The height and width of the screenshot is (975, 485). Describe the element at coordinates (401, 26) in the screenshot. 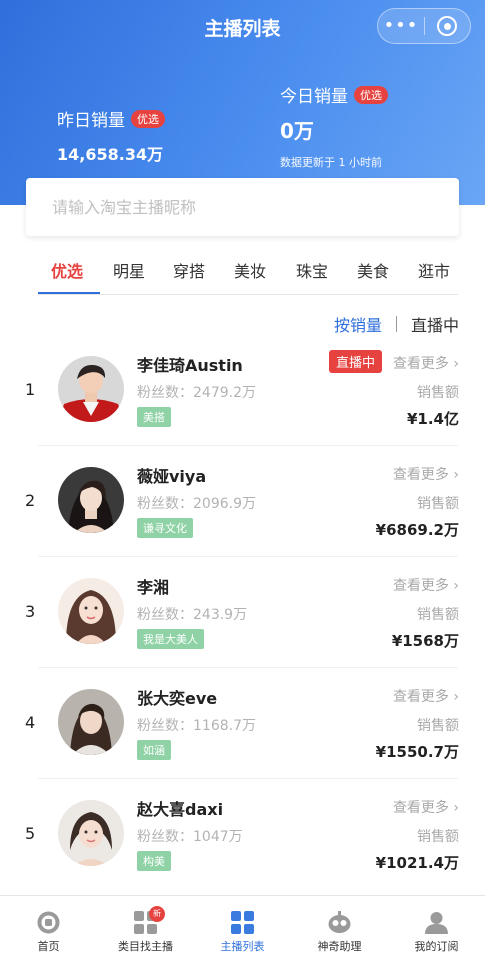

I see `more-menu-icon: •••` at that location.